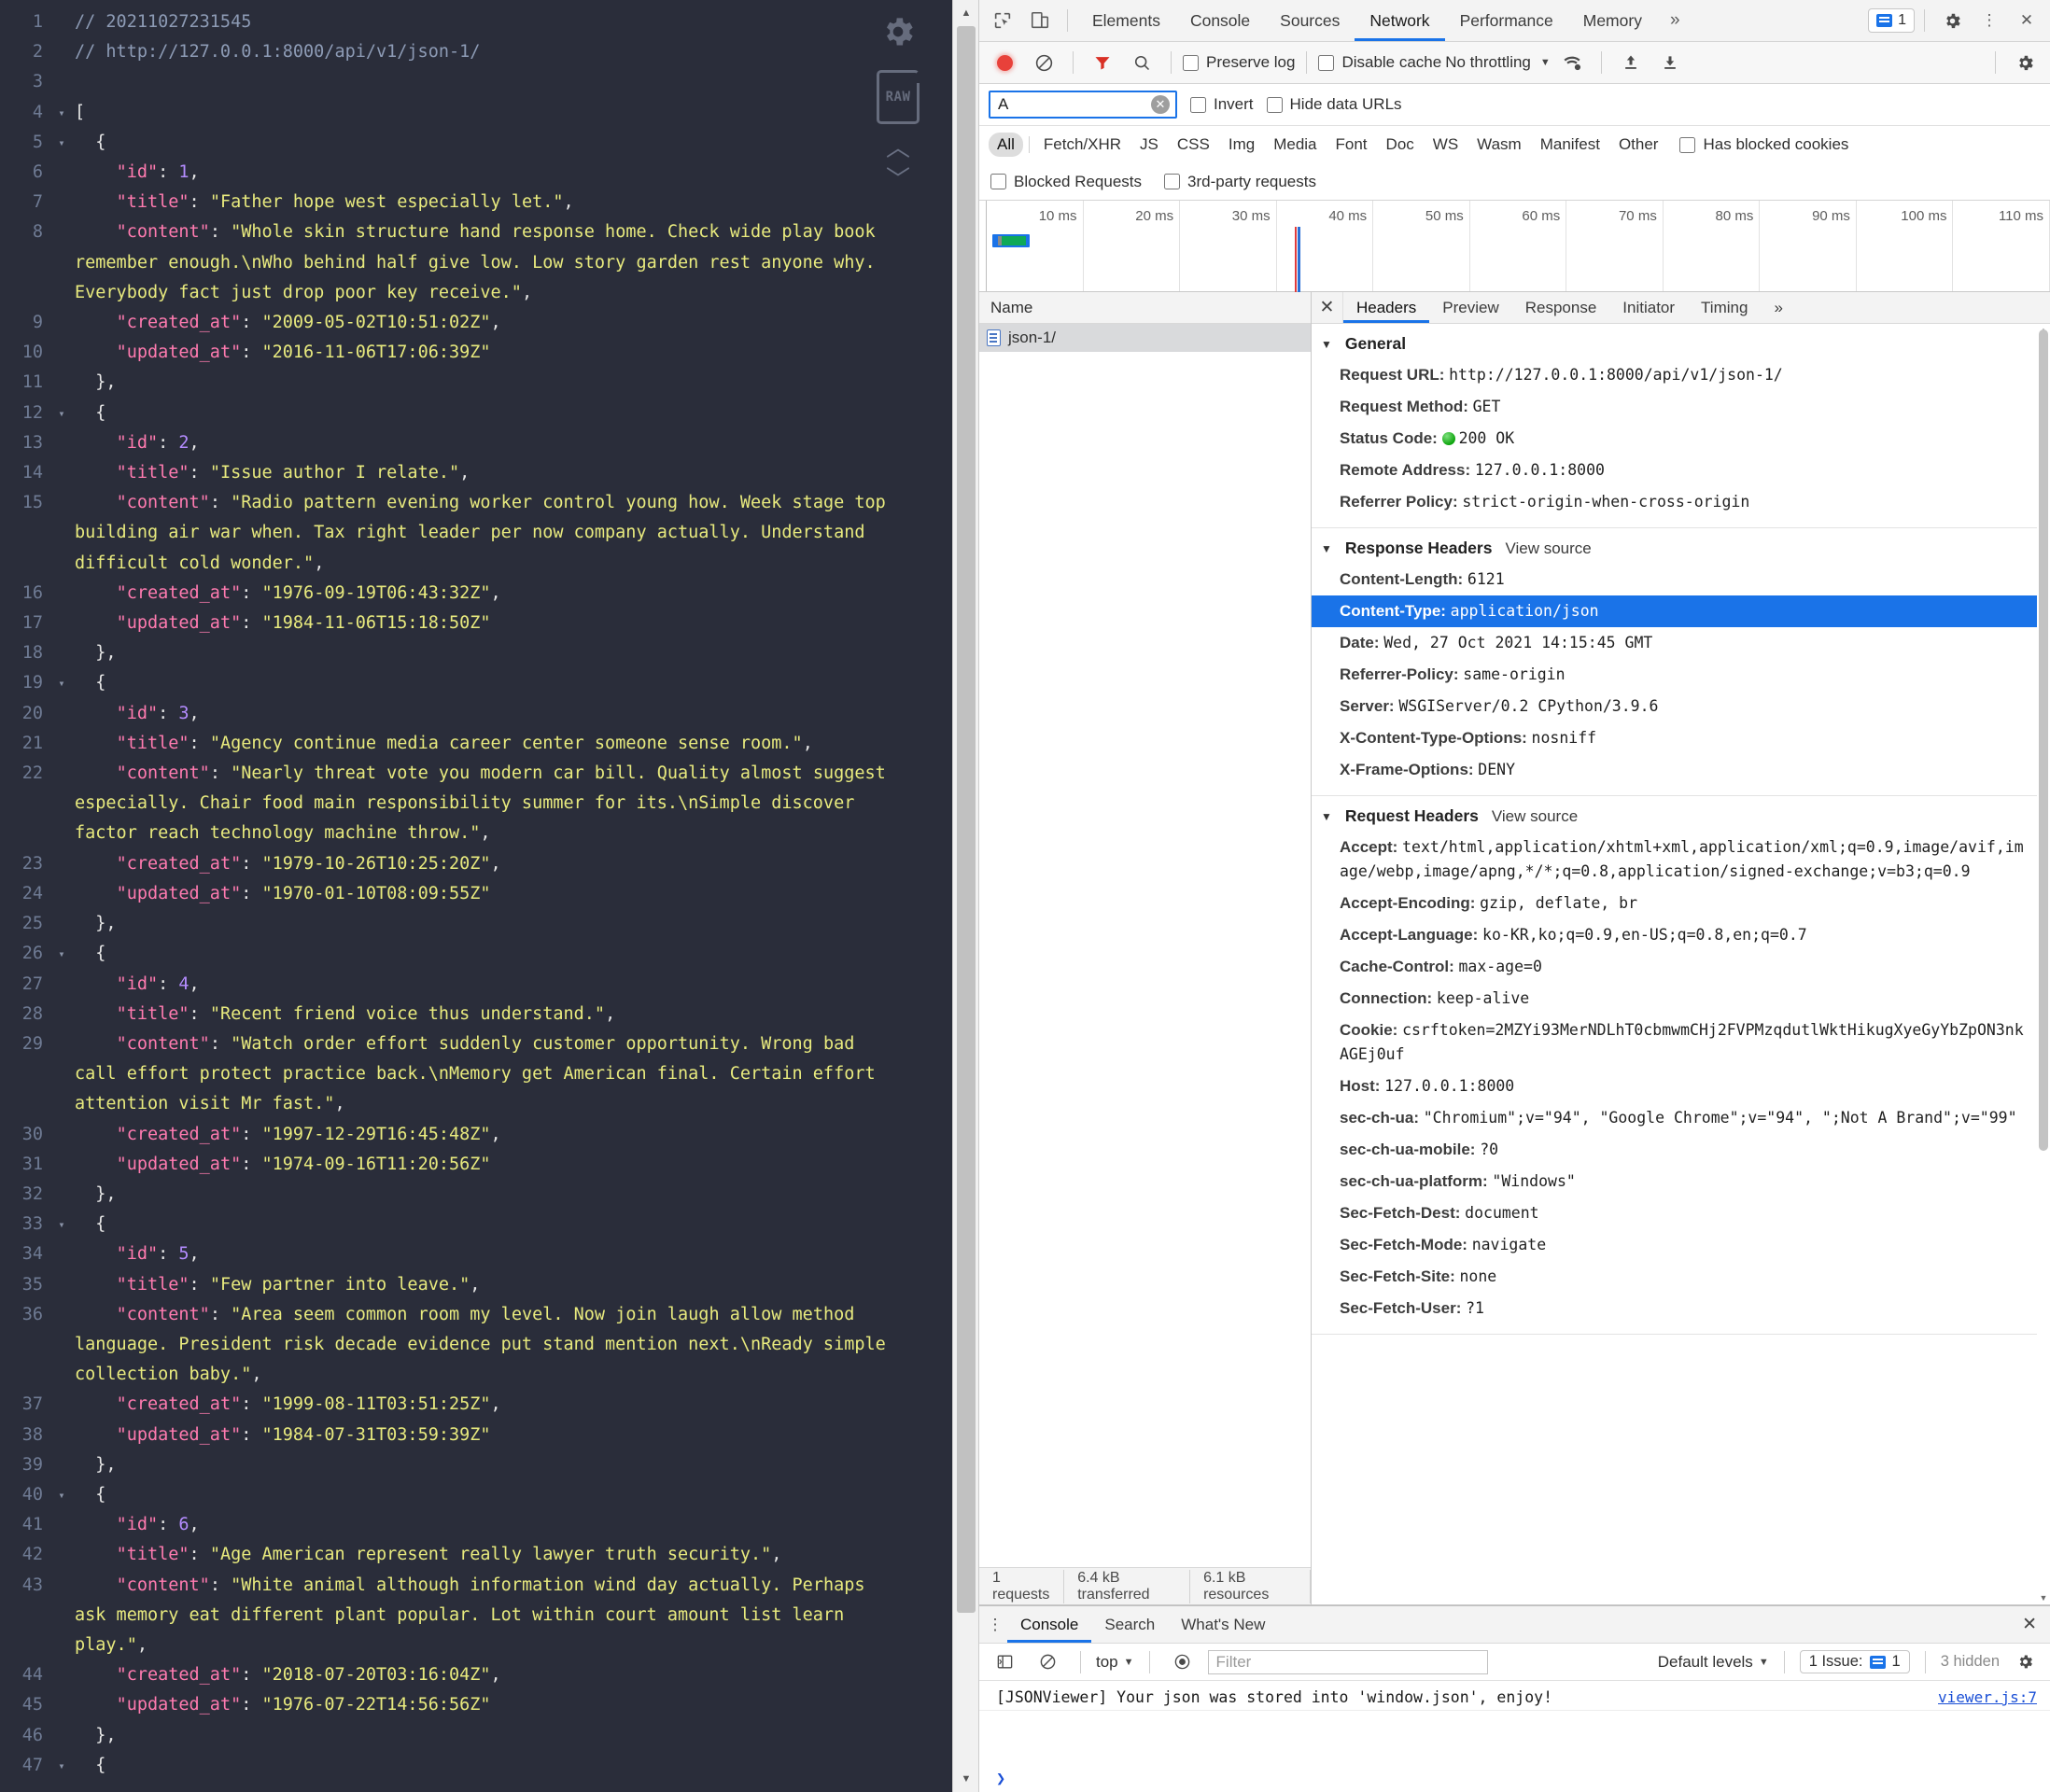 This screenshot has height=1792, width=2050. What do you see at coordinates (1334, 104) in the screenshot?
I see `hide-data-urls-checkbox: Hide data URLs` at bounding box center [1334, 104].